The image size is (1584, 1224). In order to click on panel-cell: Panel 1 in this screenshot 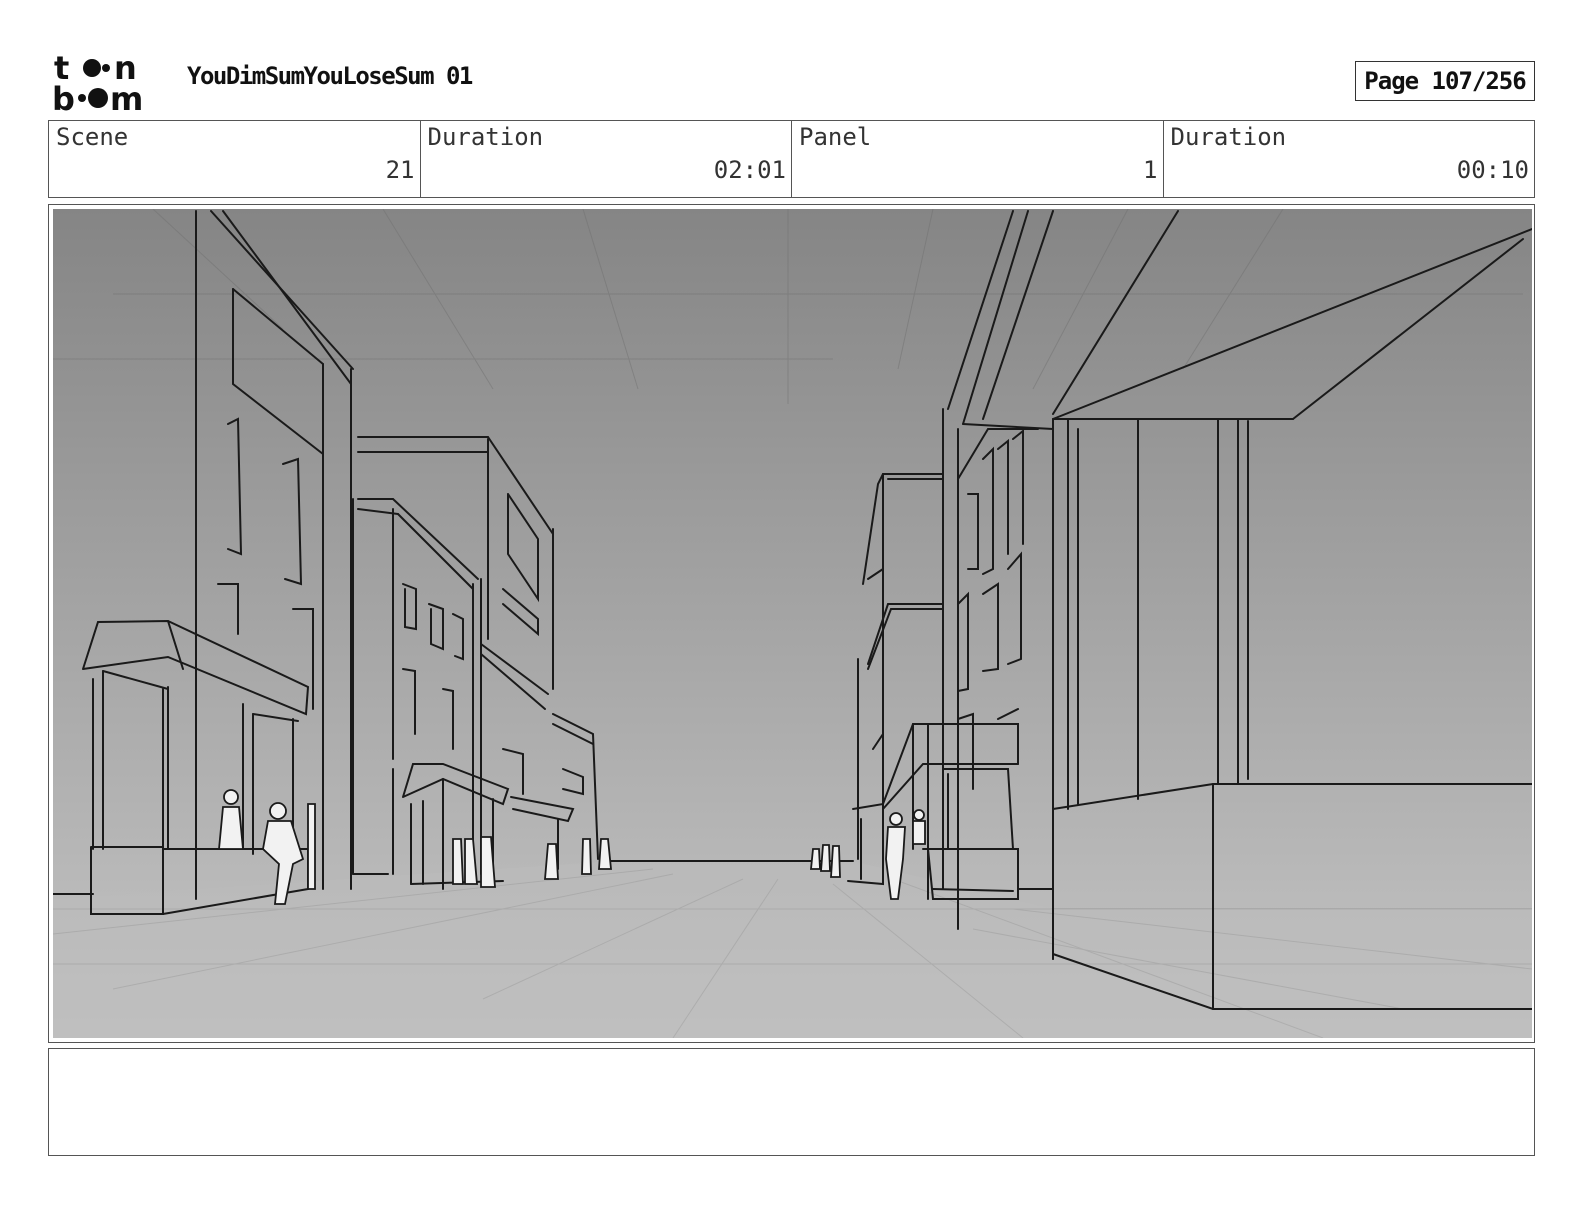, I will do `click(978, 159)`.